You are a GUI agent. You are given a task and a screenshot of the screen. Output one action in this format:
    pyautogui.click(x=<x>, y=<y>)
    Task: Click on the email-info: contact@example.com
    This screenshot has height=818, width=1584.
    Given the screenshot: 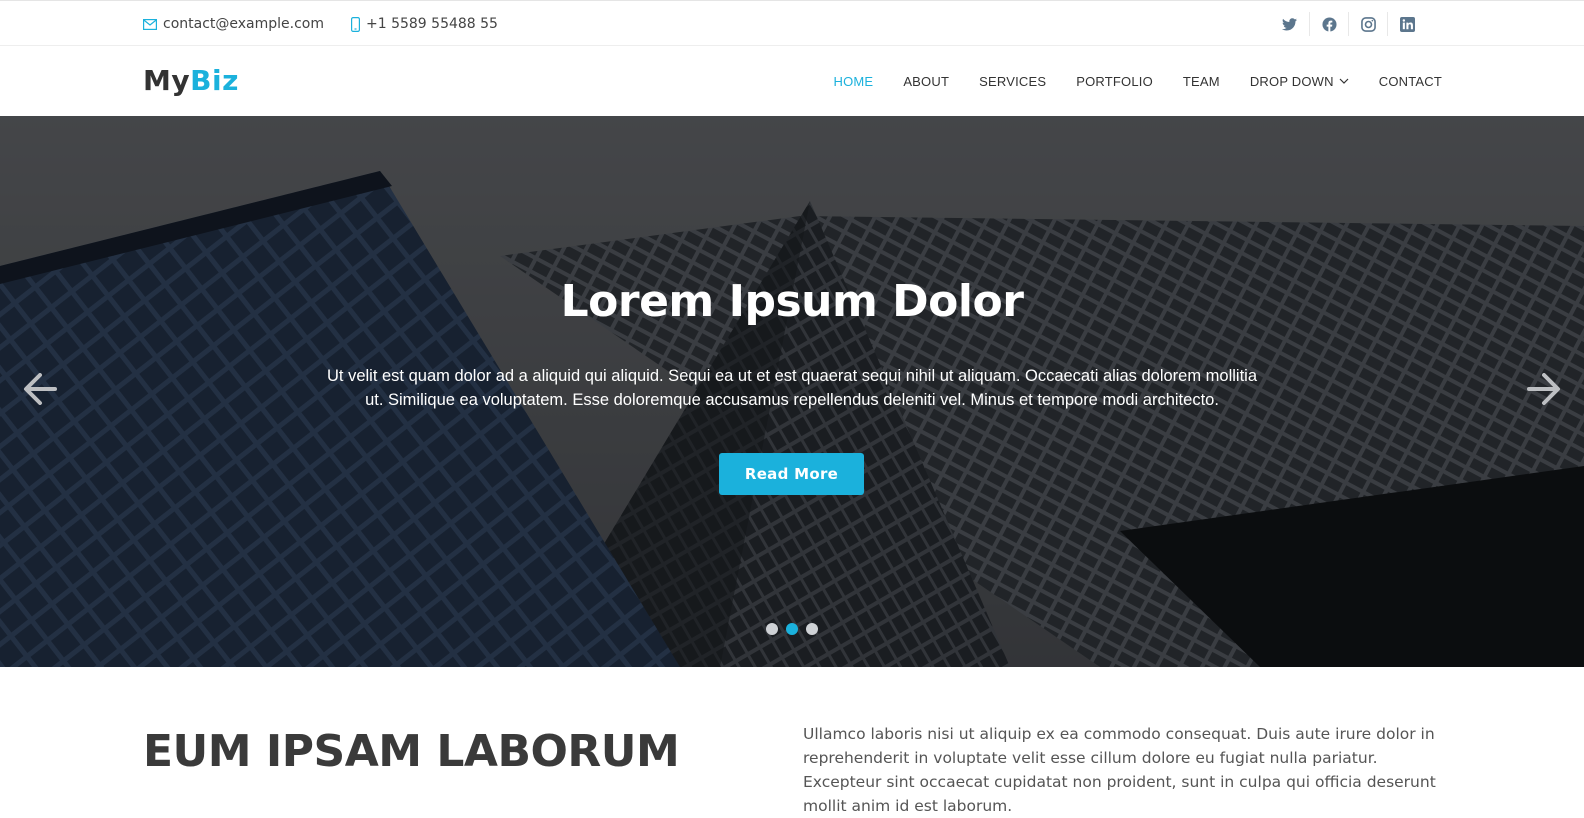 What is the action you would take?
    pyautogui.click(x=233, y=24)
    